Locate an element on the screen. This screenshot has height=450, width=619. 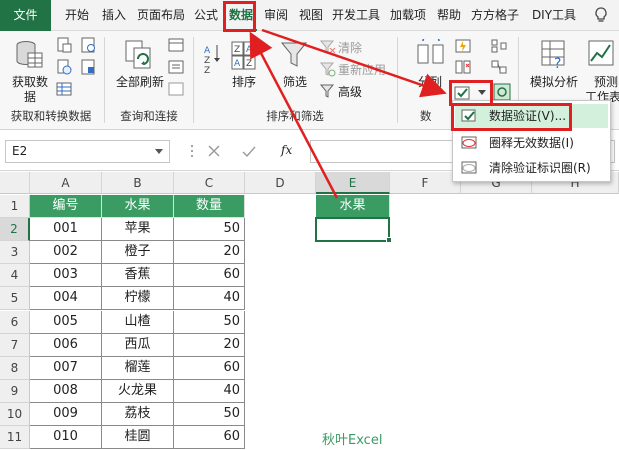
tab-file: 文件 is located at coordinates (25, 15).